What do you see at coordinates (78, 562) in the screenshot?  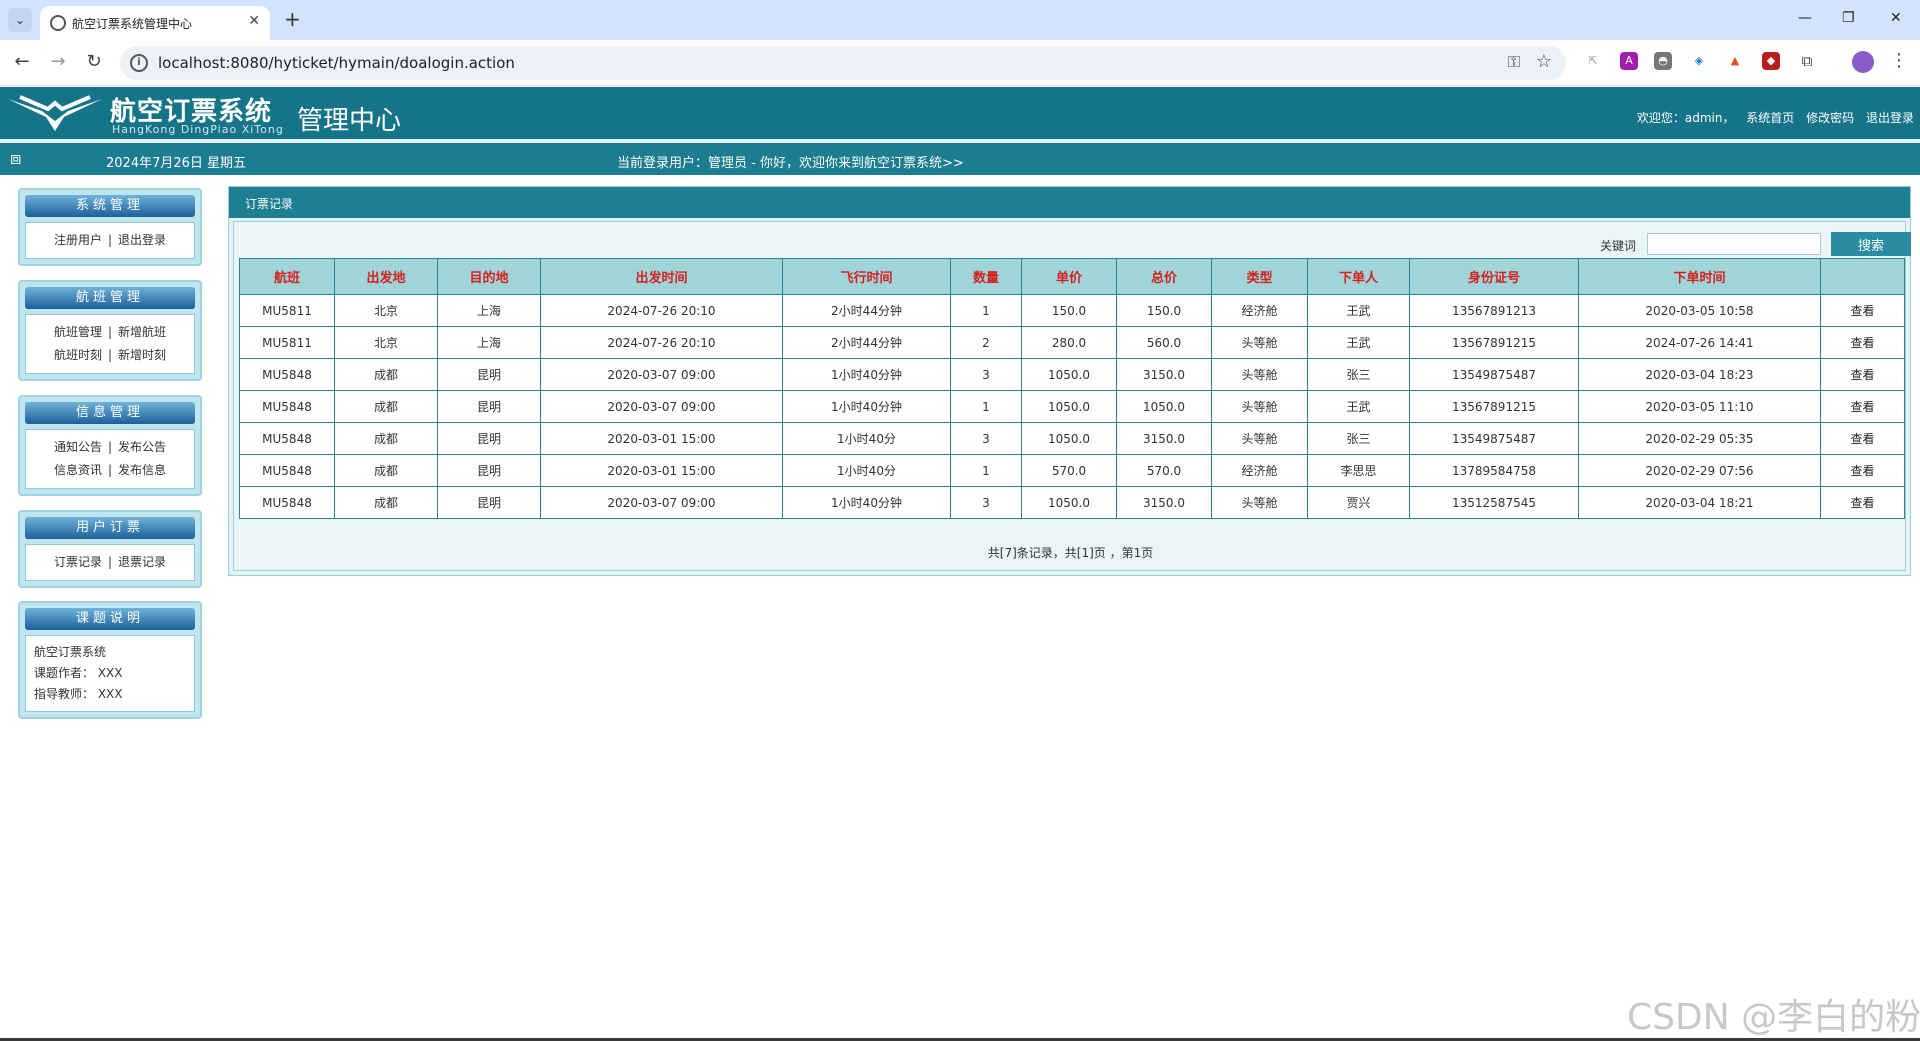 I see `sidebar-item-order-records: 订票记录` at bounding box center [78, 562].